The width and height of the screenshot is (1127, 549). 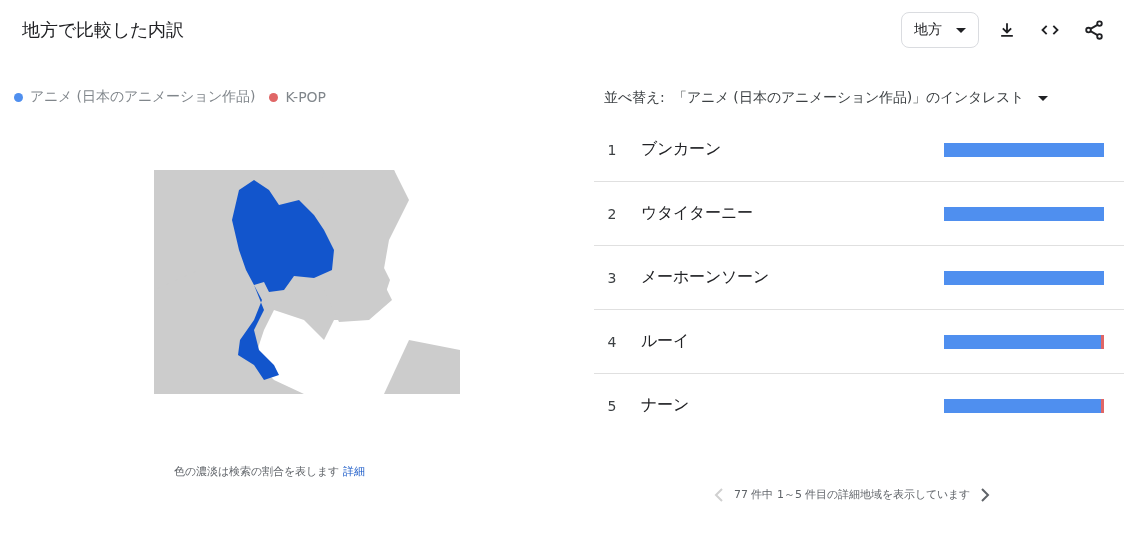 I want to click on rank-number: 5, so click(x=612, y=405).